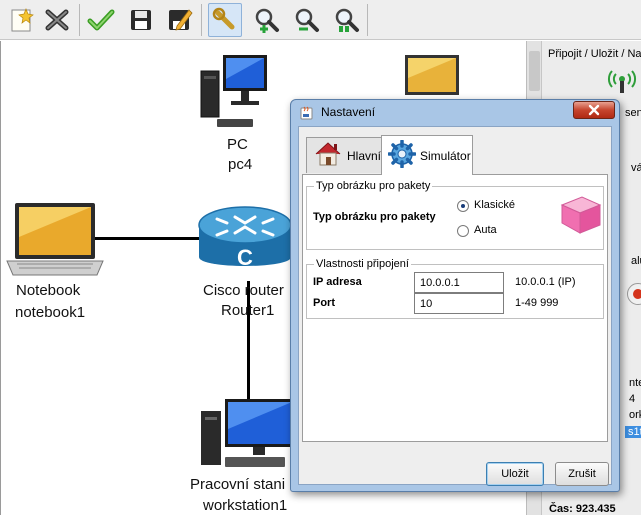 The image size is (641, 515). Describe the element at coordinates (267, 20) in the screenshot. I see `zoom-in-icon` at that location.